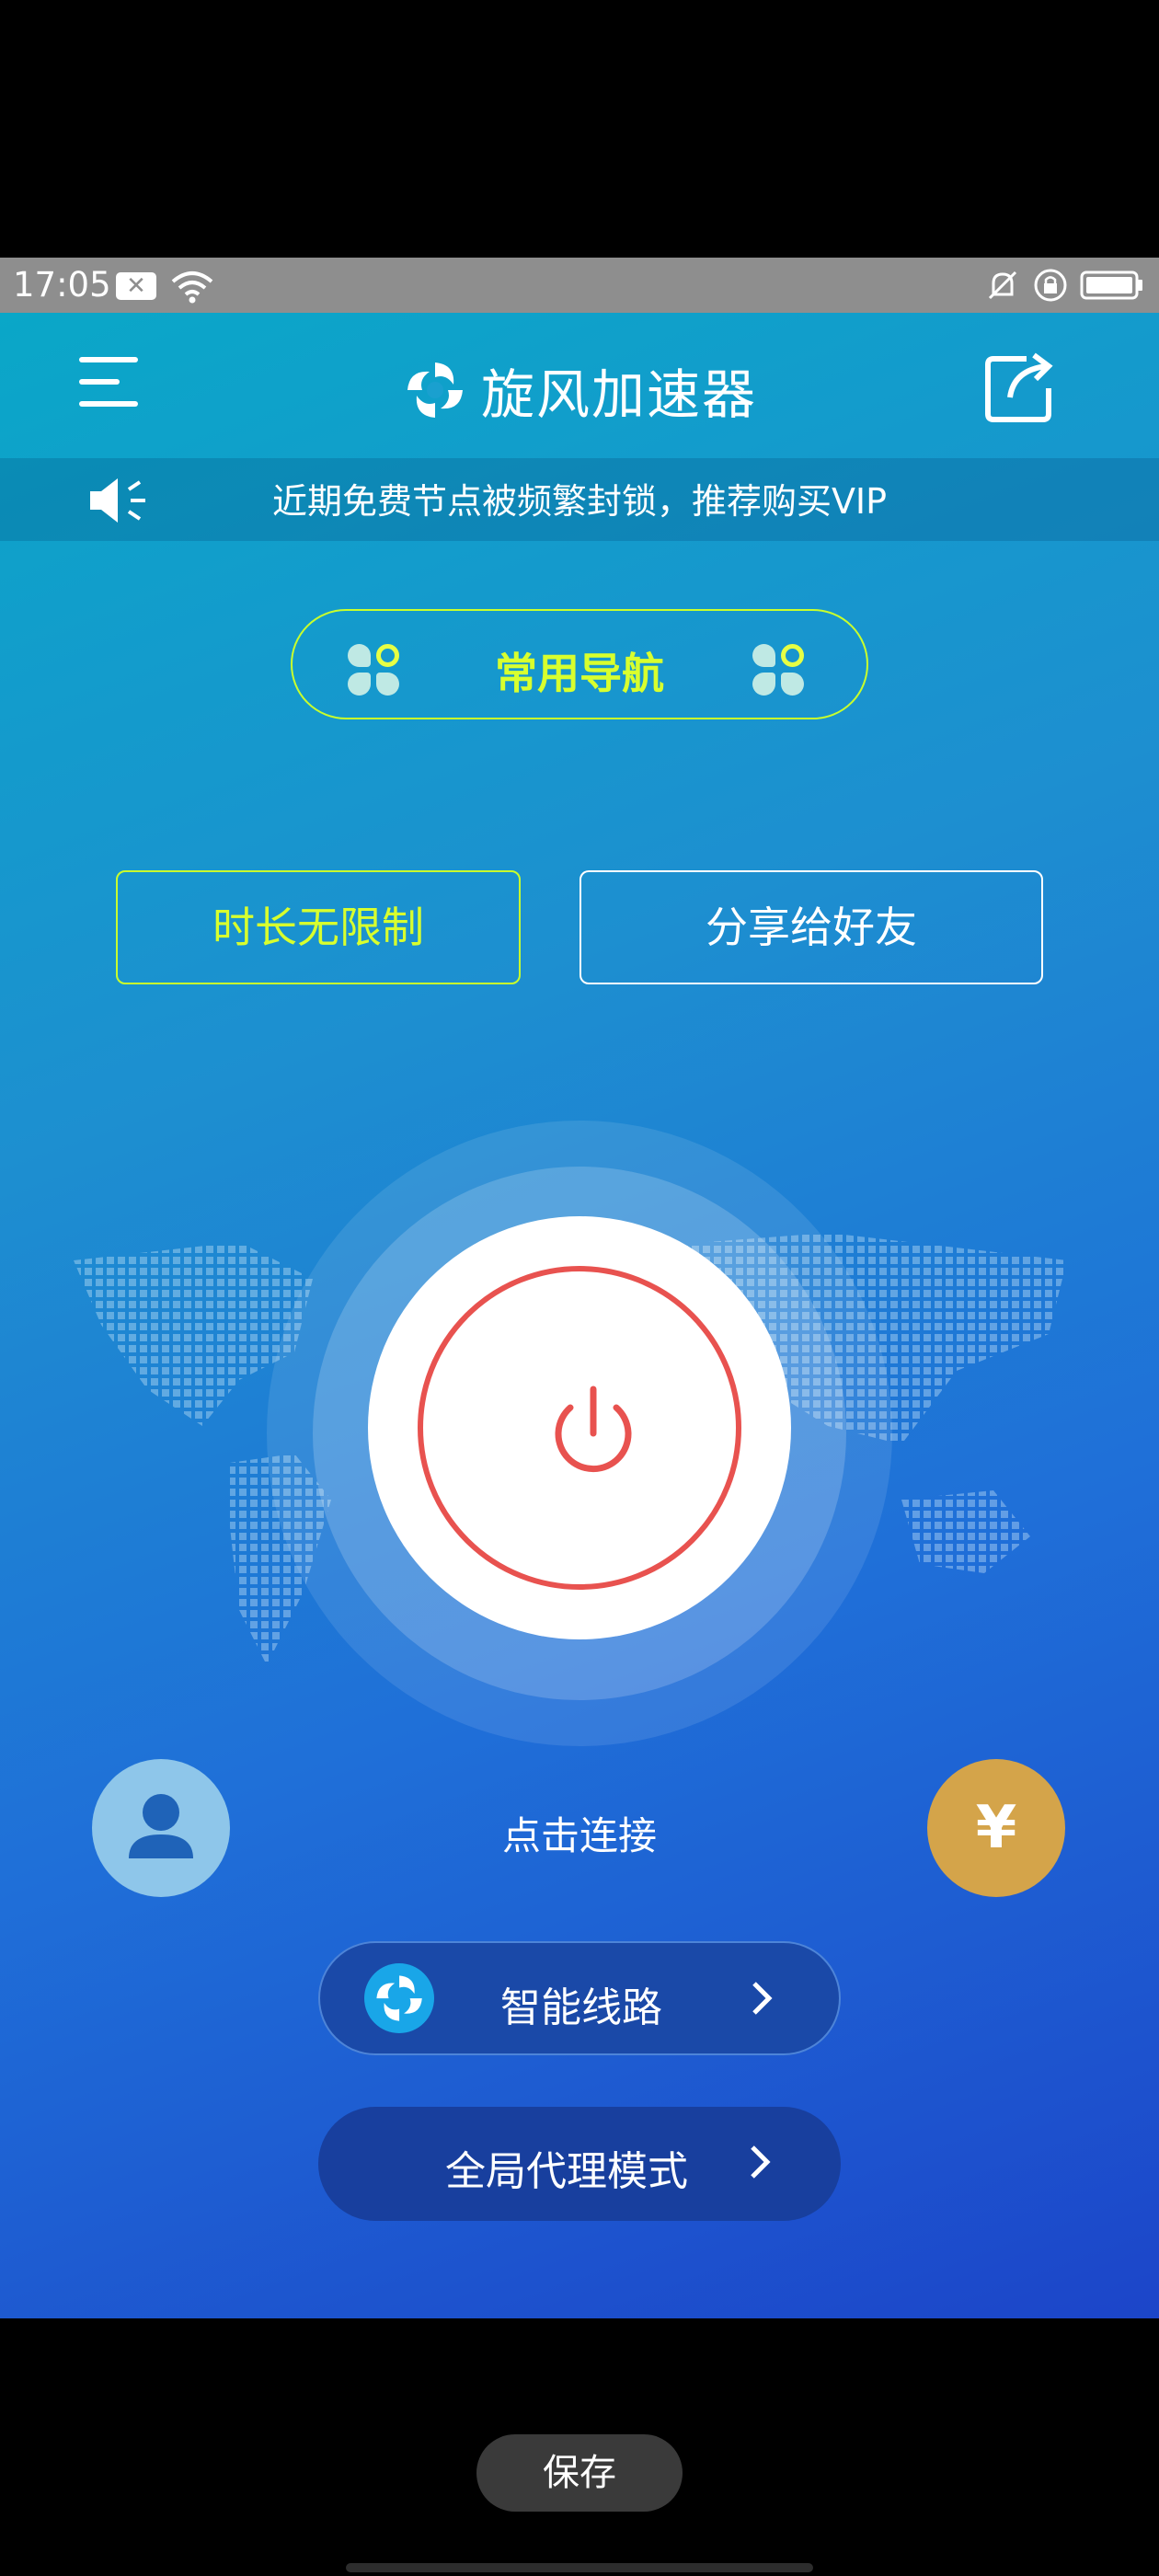  Describe the element at coordinates (579, 2473) in the screenshot. I see `save-button: 保存` at that location.